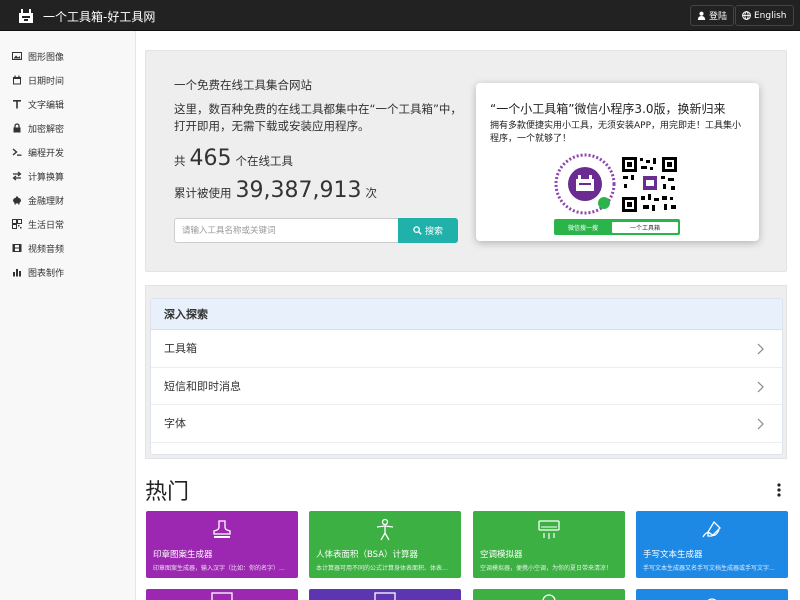 This screenshot has width=800, height=600. What do you see at coordinates (649, 184) in the screenshot?
I see `qr-code-icon` at bounding box center [649, 184].